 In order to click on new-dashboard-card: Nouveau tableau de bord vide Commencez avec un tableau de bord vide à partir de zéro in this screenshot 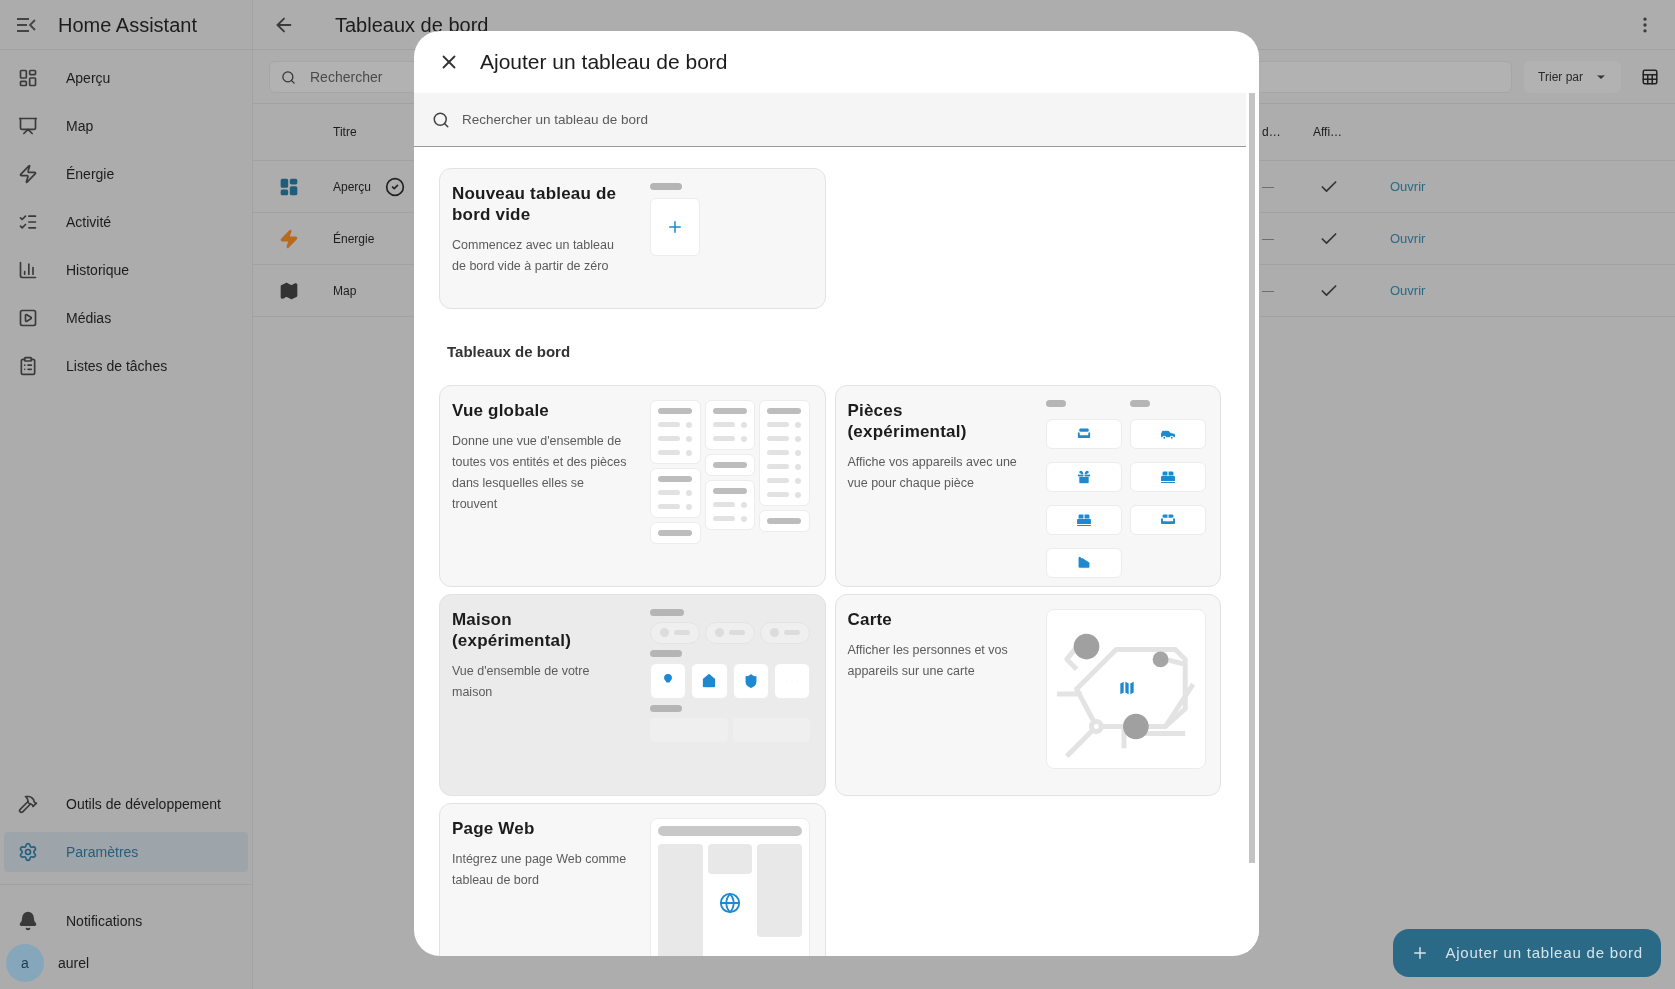, I will do `click(632, 238)`.